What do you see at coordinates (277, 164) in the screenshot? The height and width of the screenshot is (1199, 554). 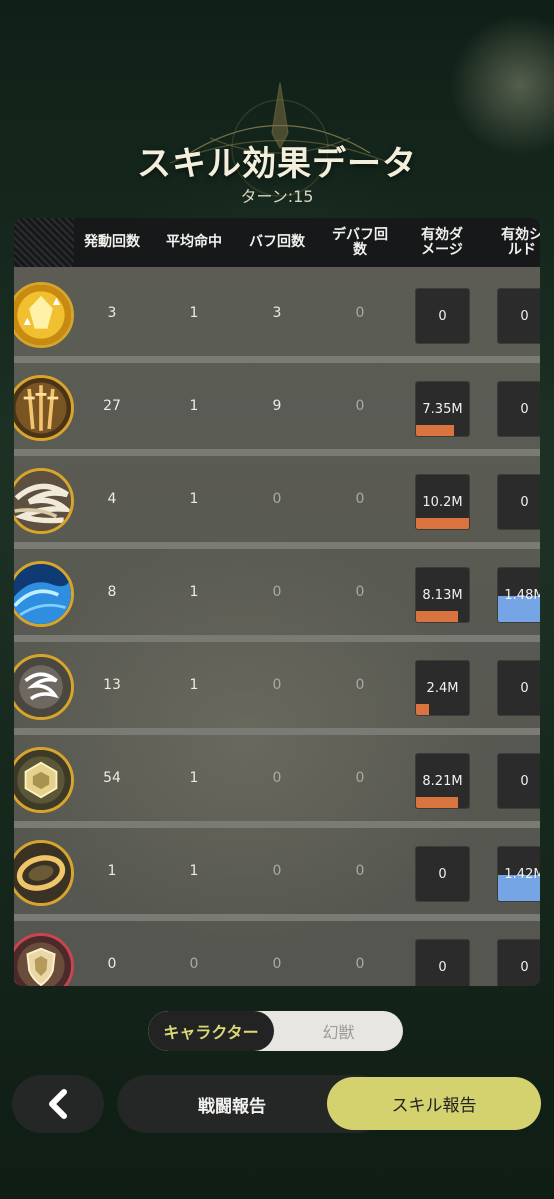 I see `page-title: スキル効果データ` at bounding box center [277, 164].